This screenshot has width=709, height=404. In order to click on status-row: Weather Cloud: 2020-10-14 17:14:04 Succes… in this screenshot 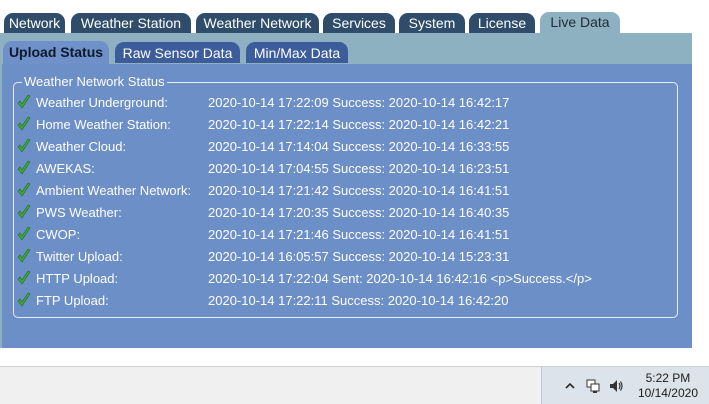, I will do `click(347, 147)`.